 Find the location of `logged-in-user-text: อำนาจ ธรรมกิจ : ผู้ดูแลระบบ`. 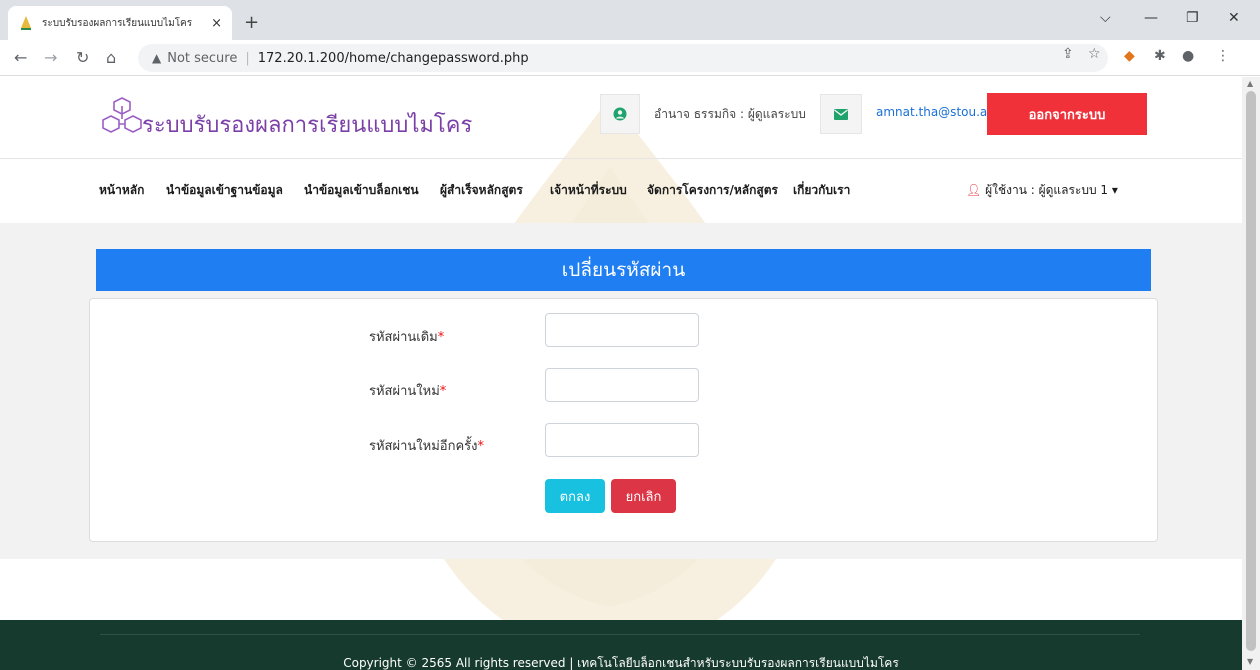

logged-in-user-text: อำนาจ ธรรมกิจ : ผู้ดูแลระบบ is located at coordinates (730, 114).